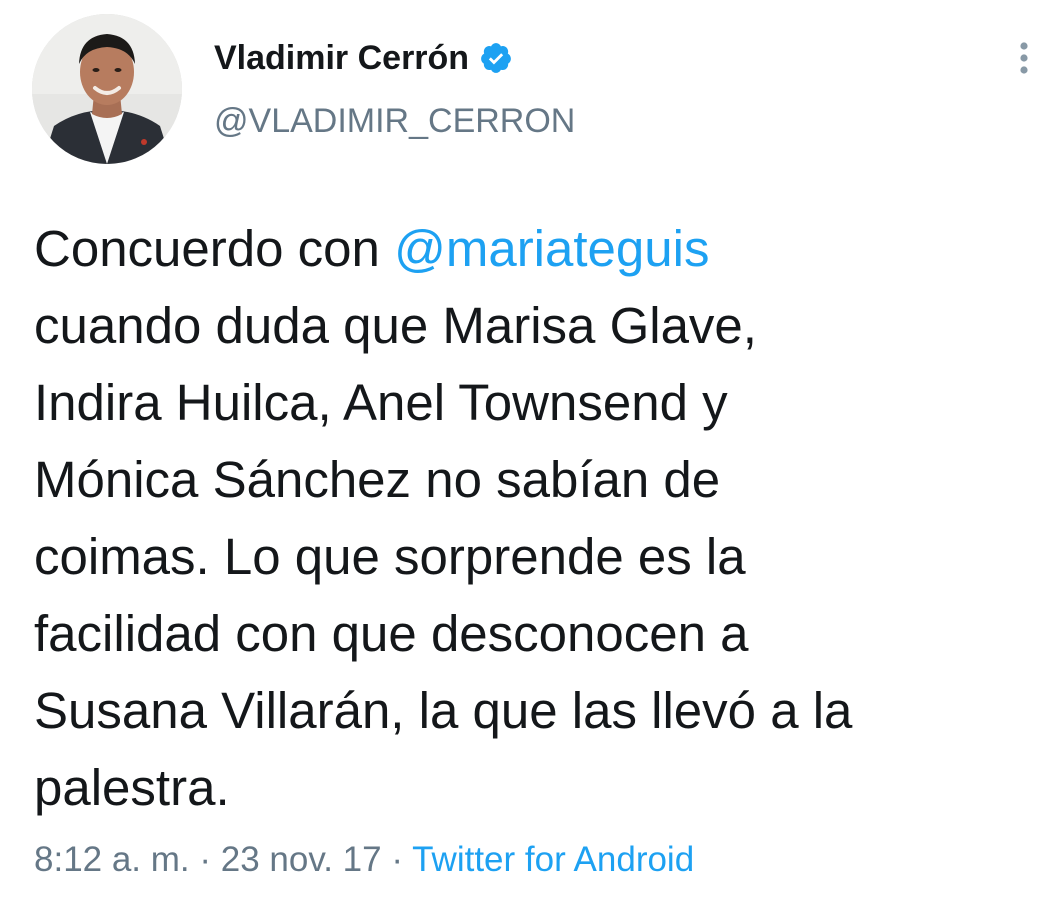 The height and width of the screenshot is (909, 1056). What do you see at coordinates (214, 248) in the screenshot?
I see `tweet-line-text: Concuerdo con` at bounding box center [214, 248].